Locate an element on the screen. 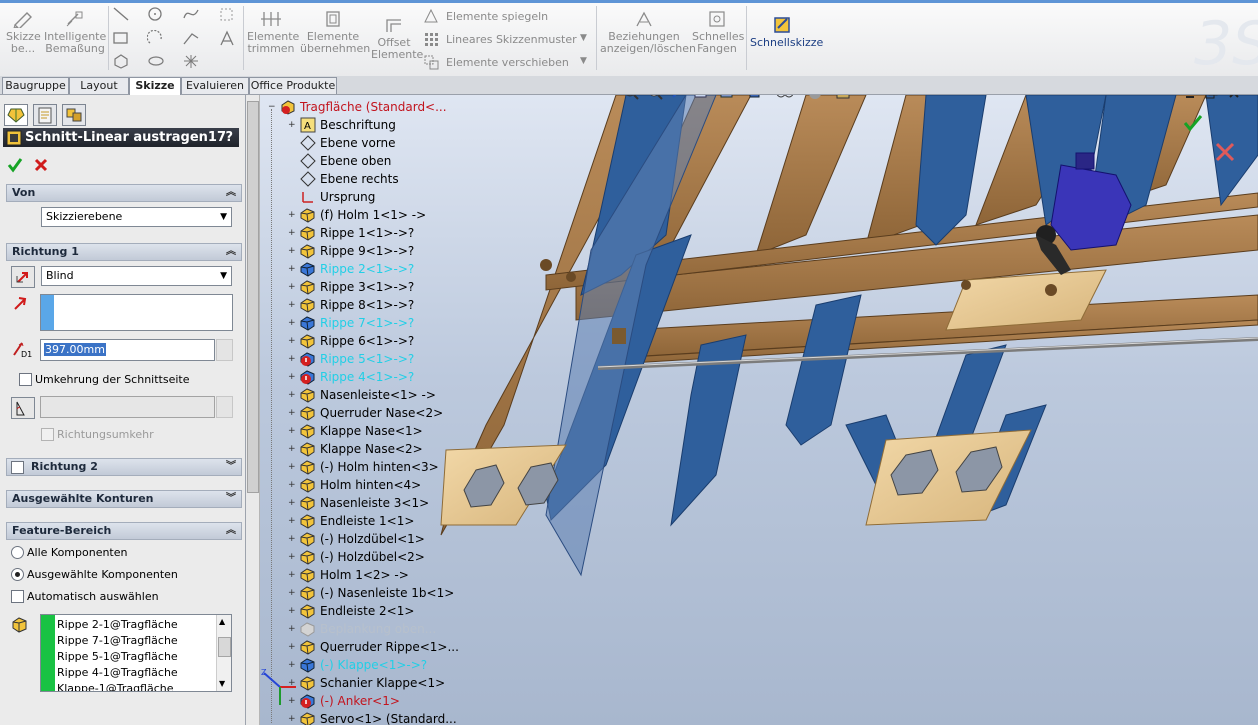 The height and width of the screenshot is (725, 1258). scroll-down-icon: ▼ is located at coordinates (222, 683).